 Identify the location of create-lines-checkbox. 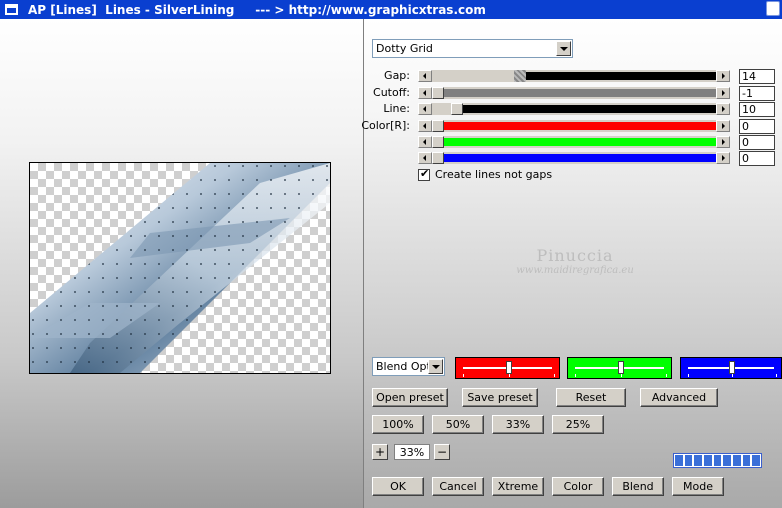
(424, 174).